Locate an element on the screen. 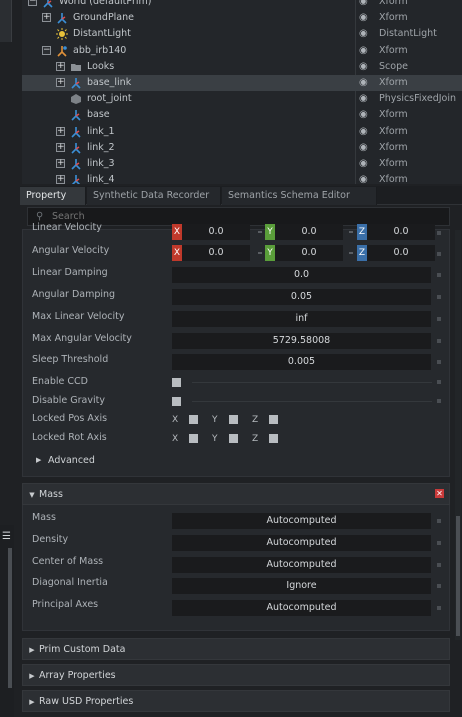  tab-semantics-schema-editor: Semantics Schema Editor is located at coordinates (299, 196).